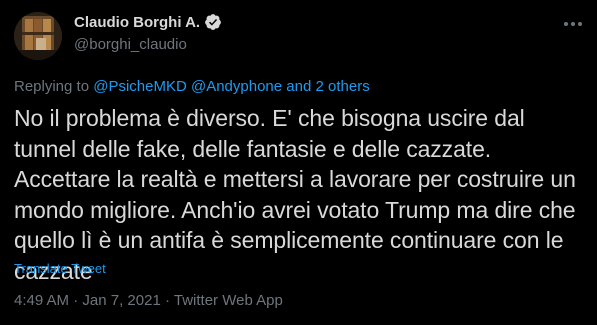  Describe the element at coordinates (148, 32) in the screenshot. I see `author-info: Claudio Borghi A. @borghi_claudio` at that location.